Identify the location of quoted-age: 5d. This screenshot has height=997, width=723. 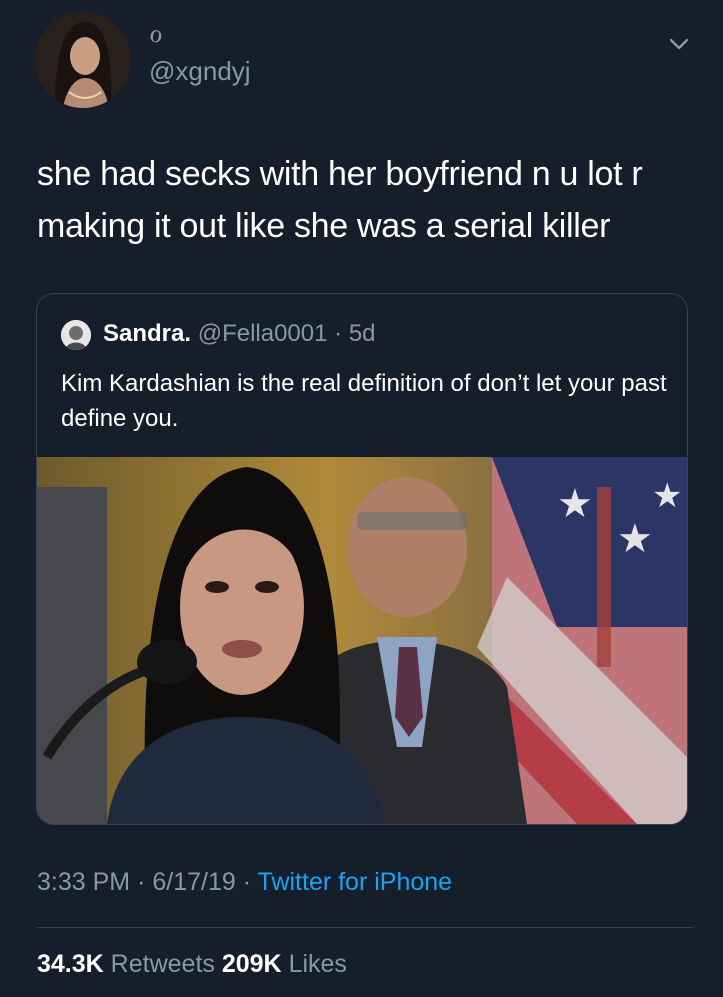
(362, 333).